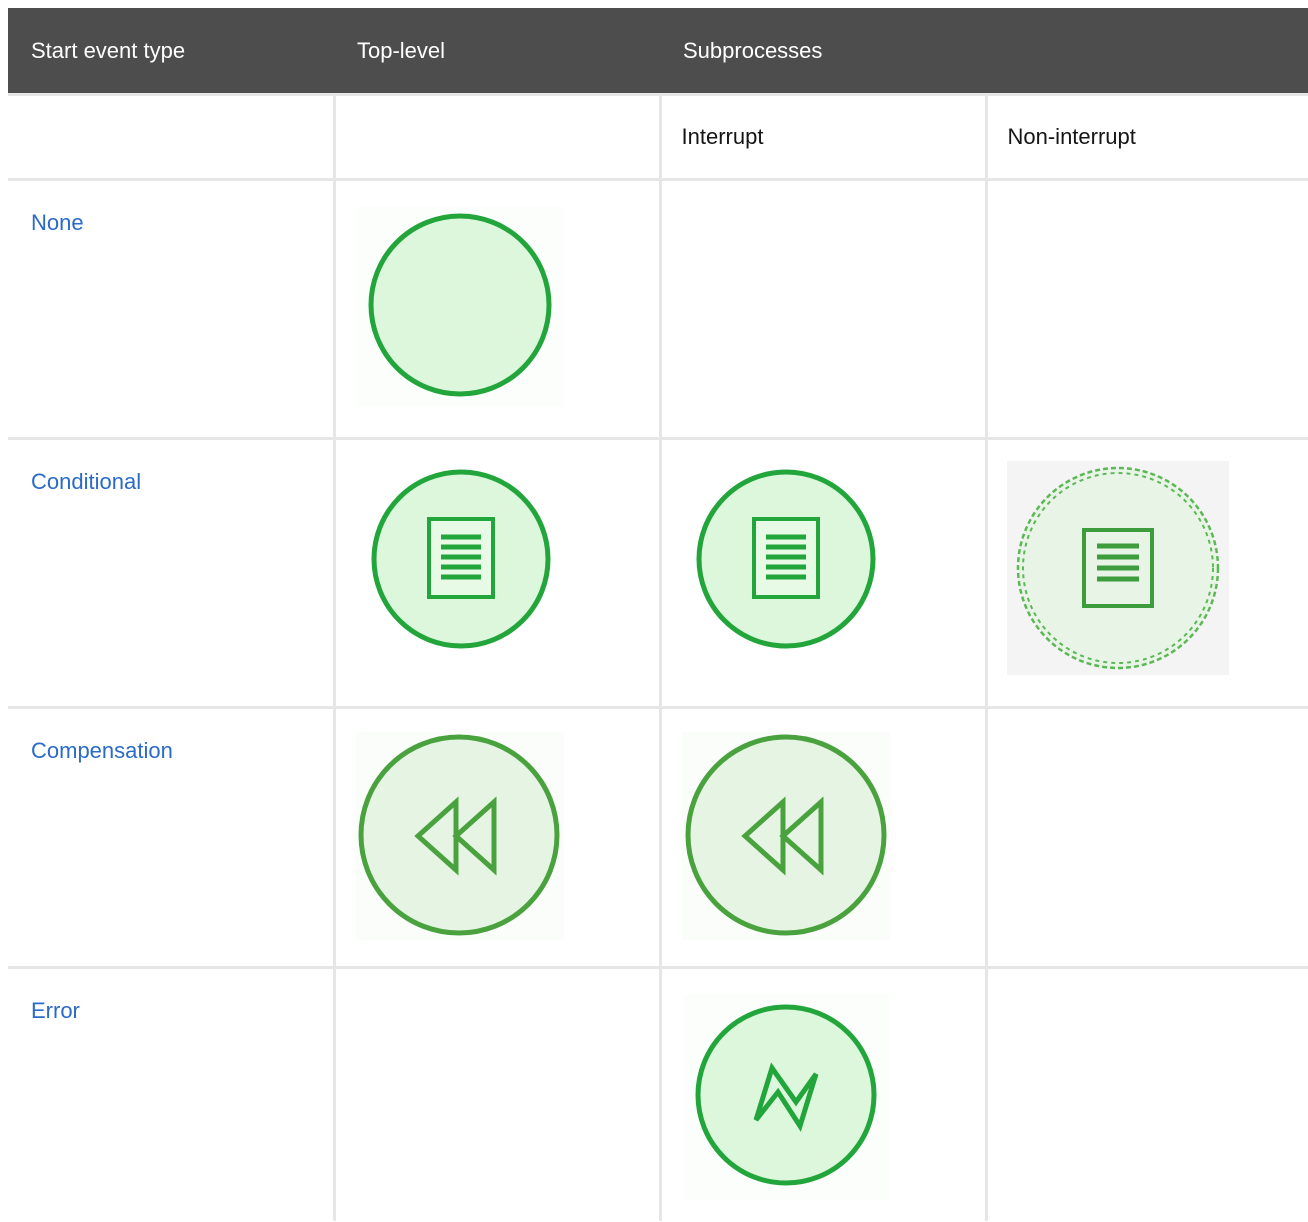 Image resolution: width=1308 pixels, height=1222 pixels. I want to click on cell-none-top-level, so click(497, 309).